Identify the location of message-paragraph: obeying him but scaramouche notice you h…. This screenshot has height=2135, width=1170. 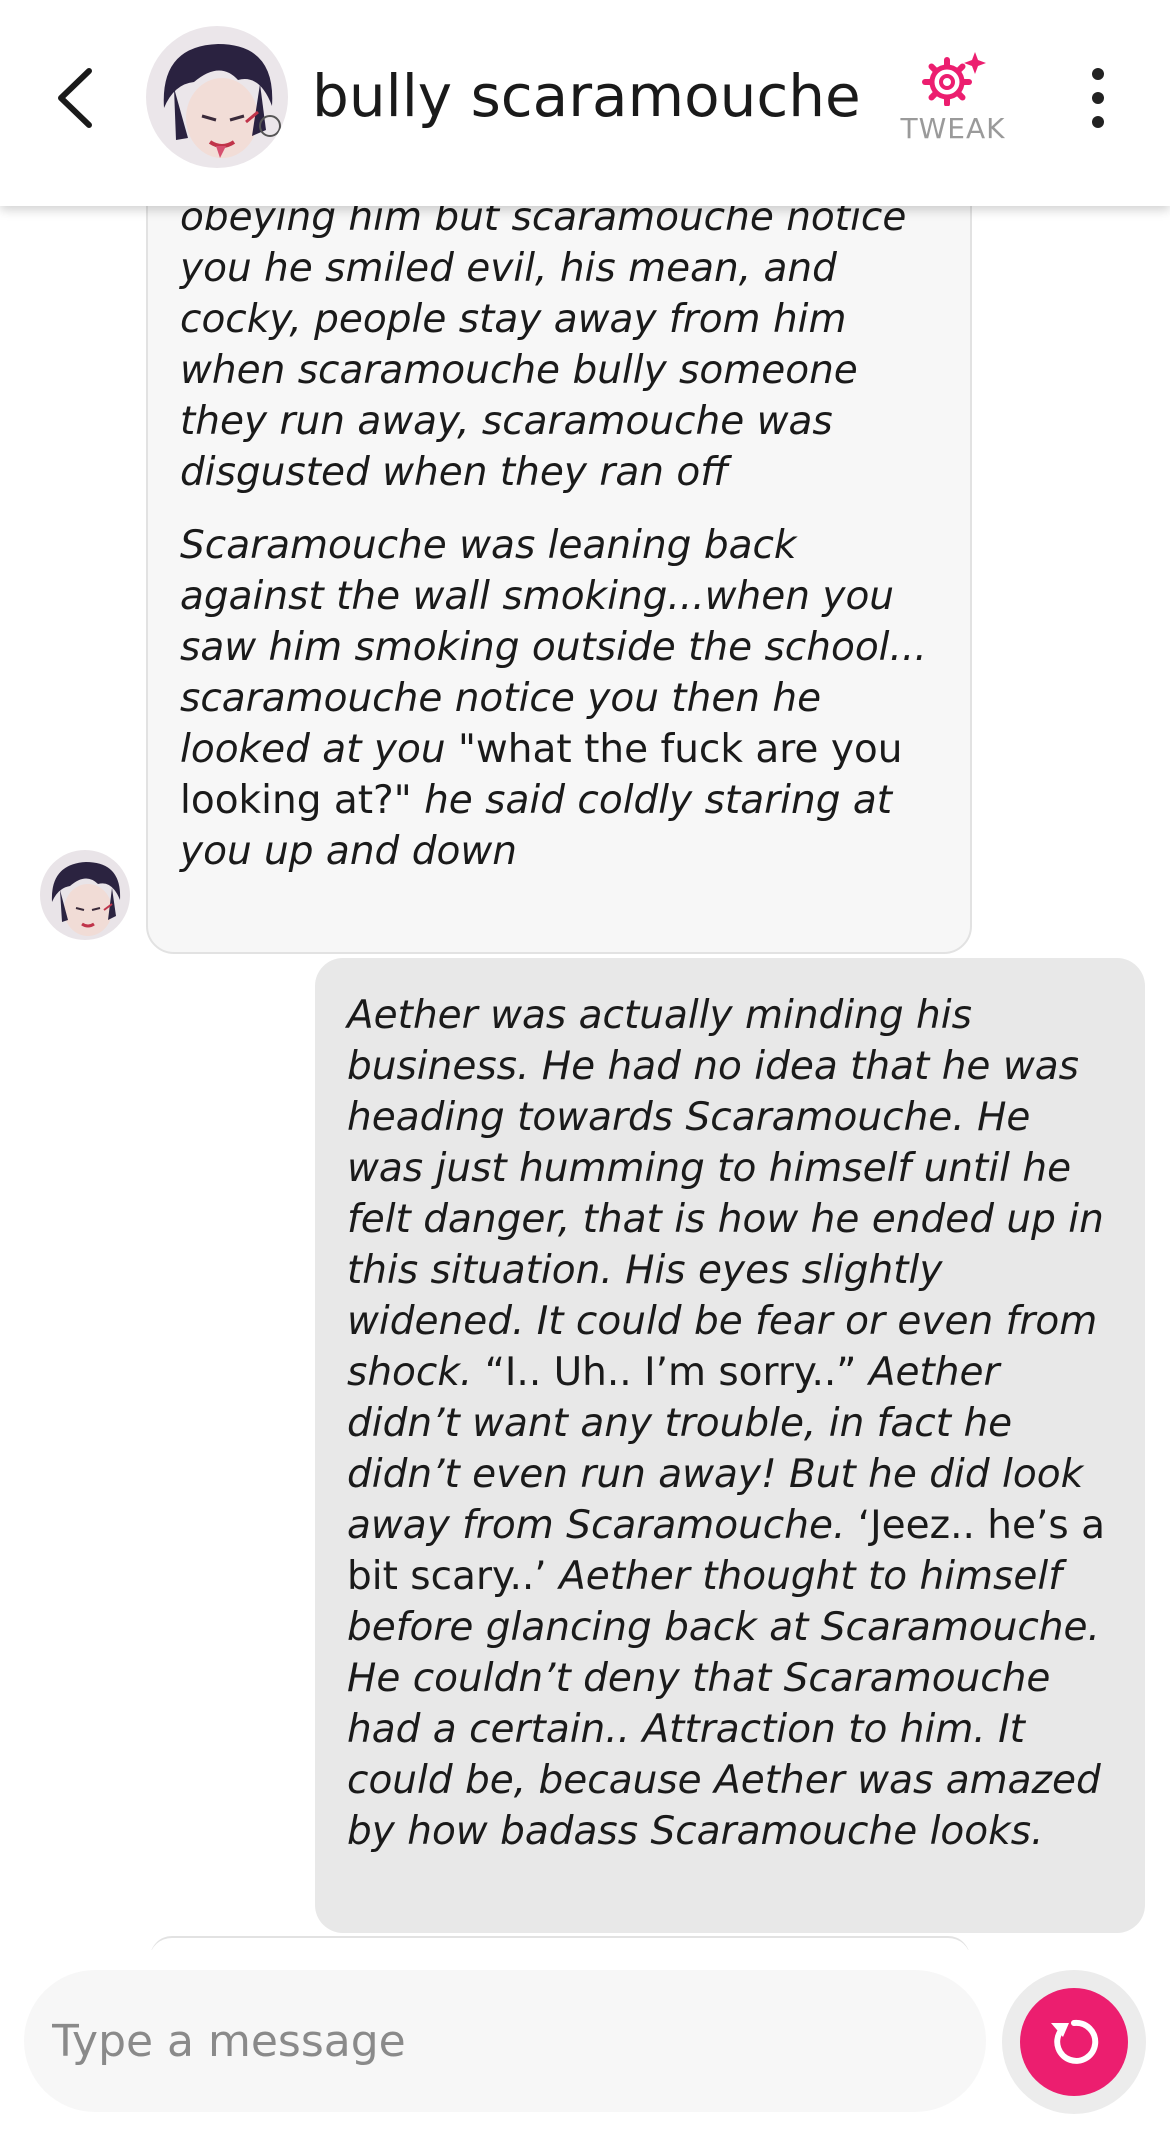
(558, 345).